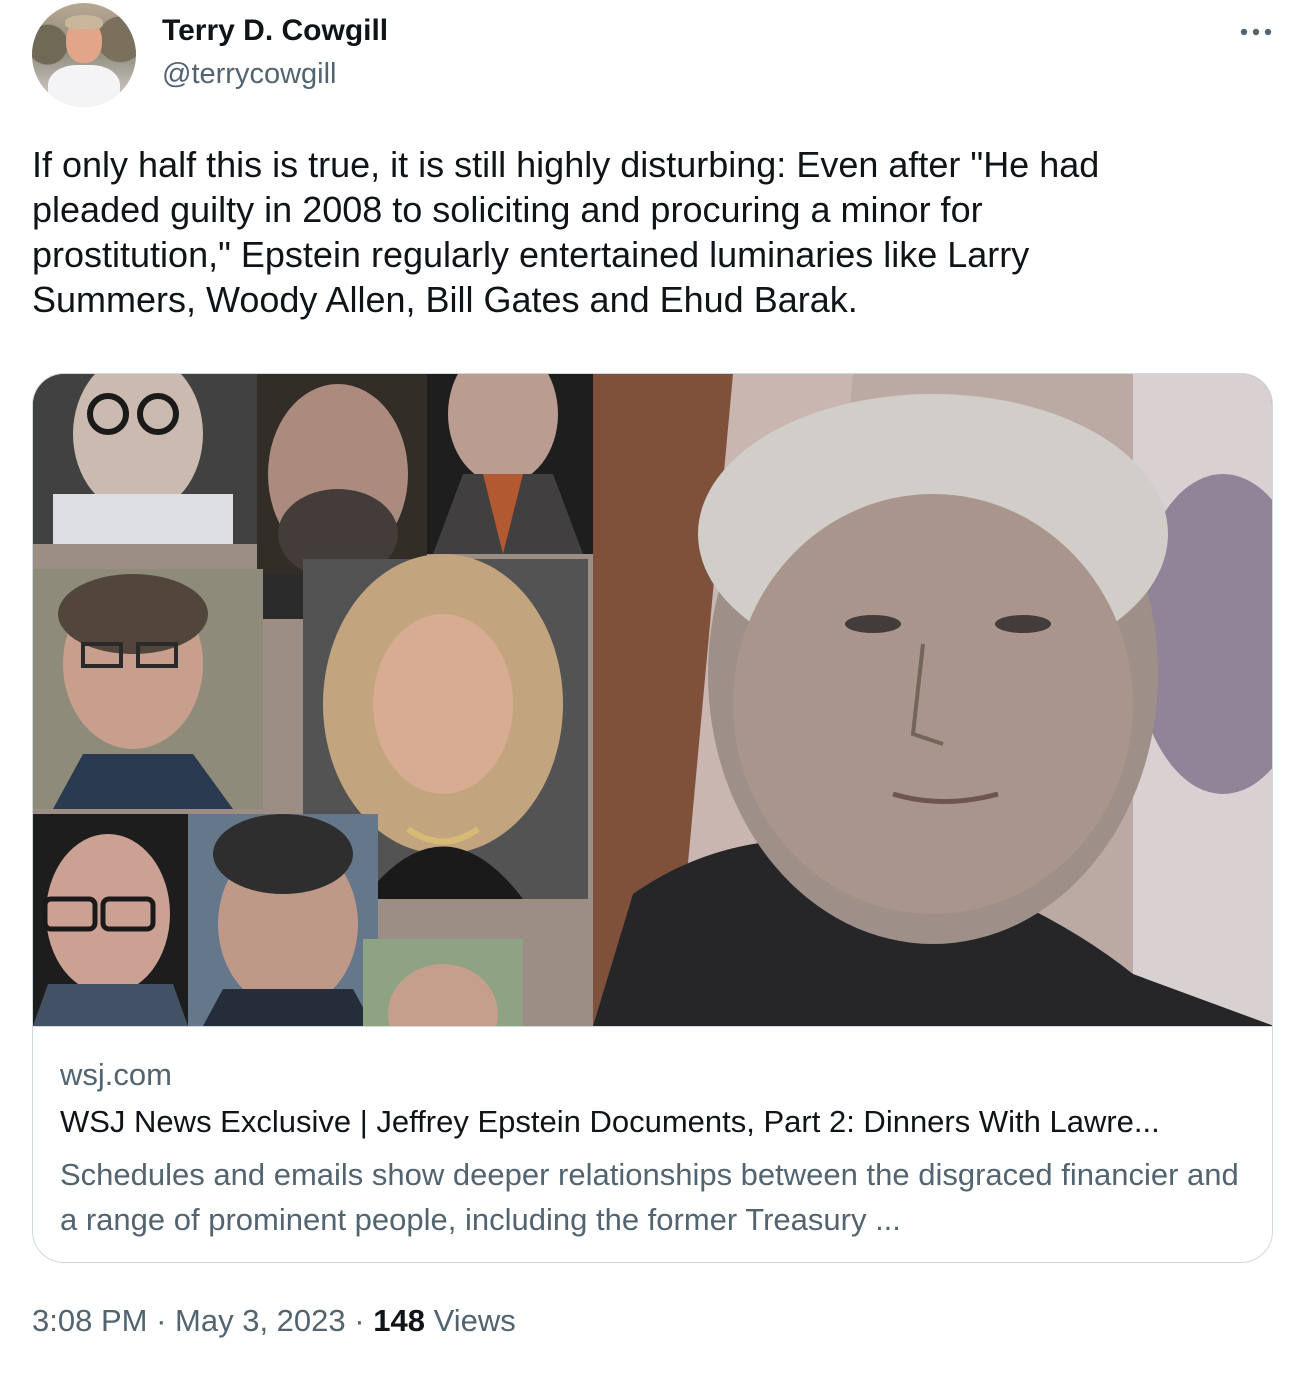 This screenshot has height=1380, width=1308. I want to click on tweet-meta: 3:08 PM · May 3, 2023 · 148 Views, so click(274, 1321).